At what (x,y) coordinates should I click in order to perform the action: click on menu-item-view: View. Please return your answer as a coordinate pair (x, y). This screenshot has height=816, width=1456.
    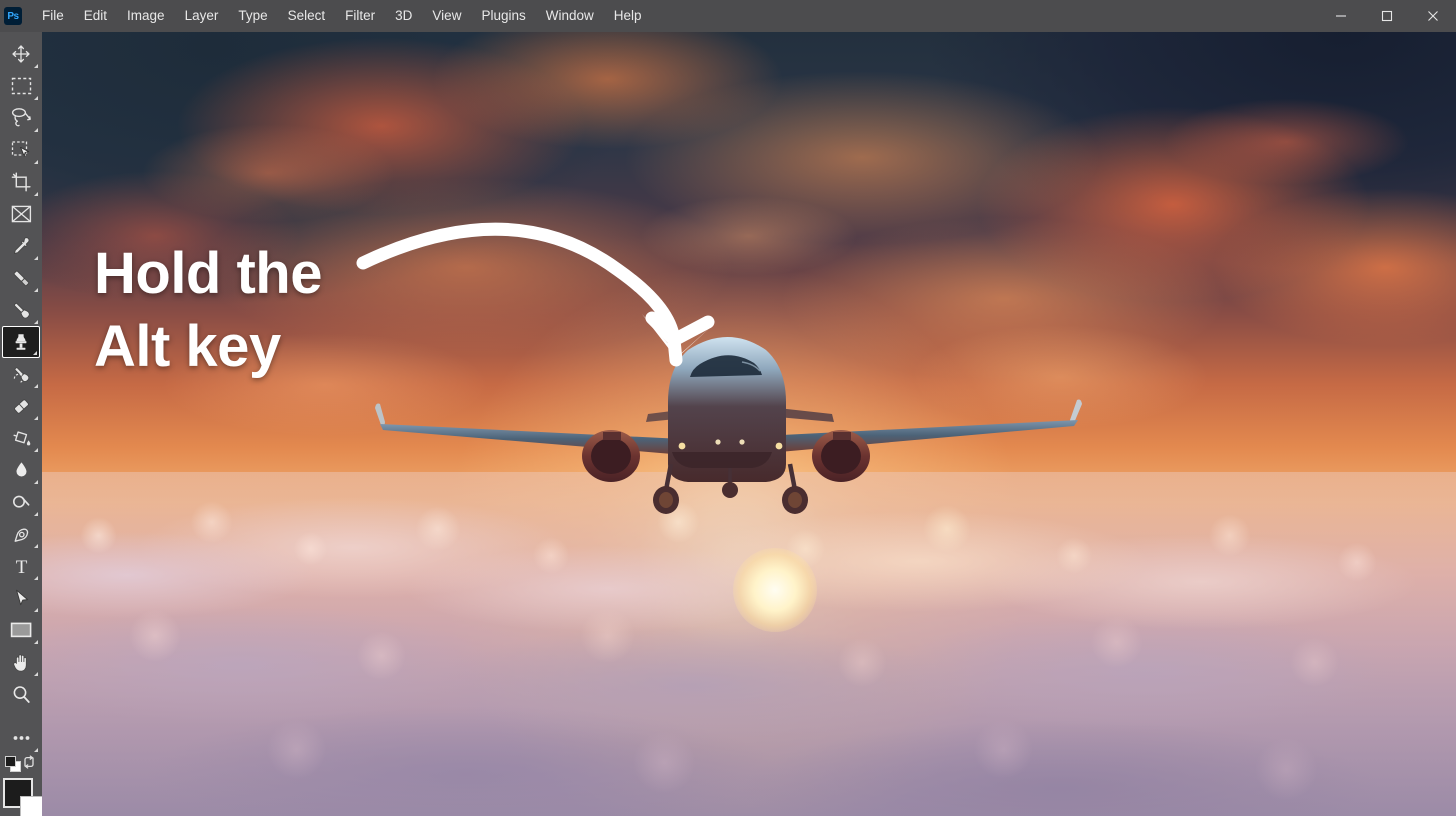
    Looking at the image, I should click on (446, 16).